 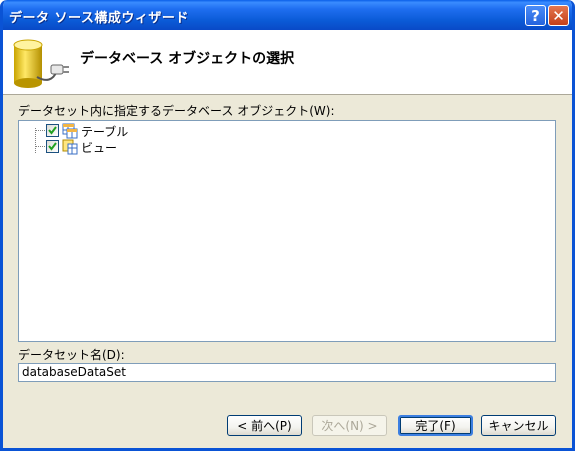 I want to click on view-icon, so click(x=70, y=147).